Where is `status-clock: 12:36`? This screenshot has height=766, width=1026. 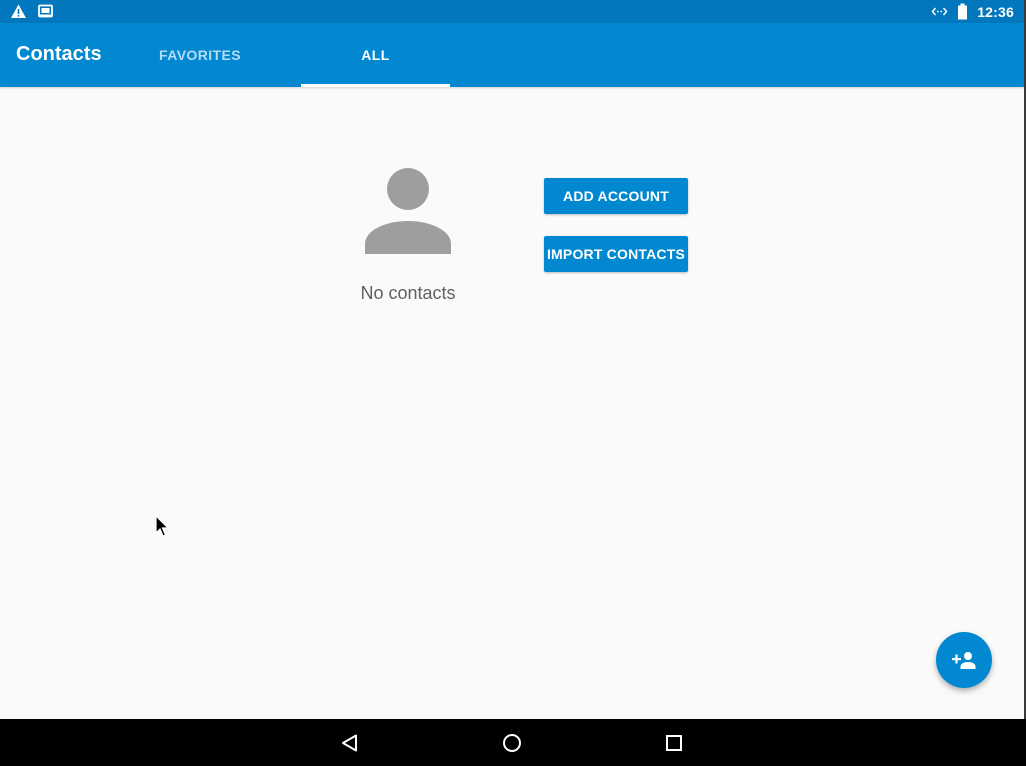 status-clock: 12:36 is located at coordinates (995, 11).